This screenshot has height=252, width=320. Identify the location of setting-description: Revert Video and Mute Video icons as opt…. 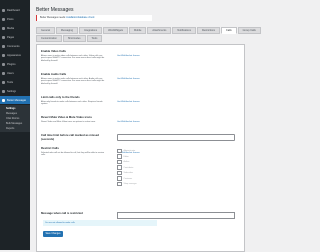
(68, 121).